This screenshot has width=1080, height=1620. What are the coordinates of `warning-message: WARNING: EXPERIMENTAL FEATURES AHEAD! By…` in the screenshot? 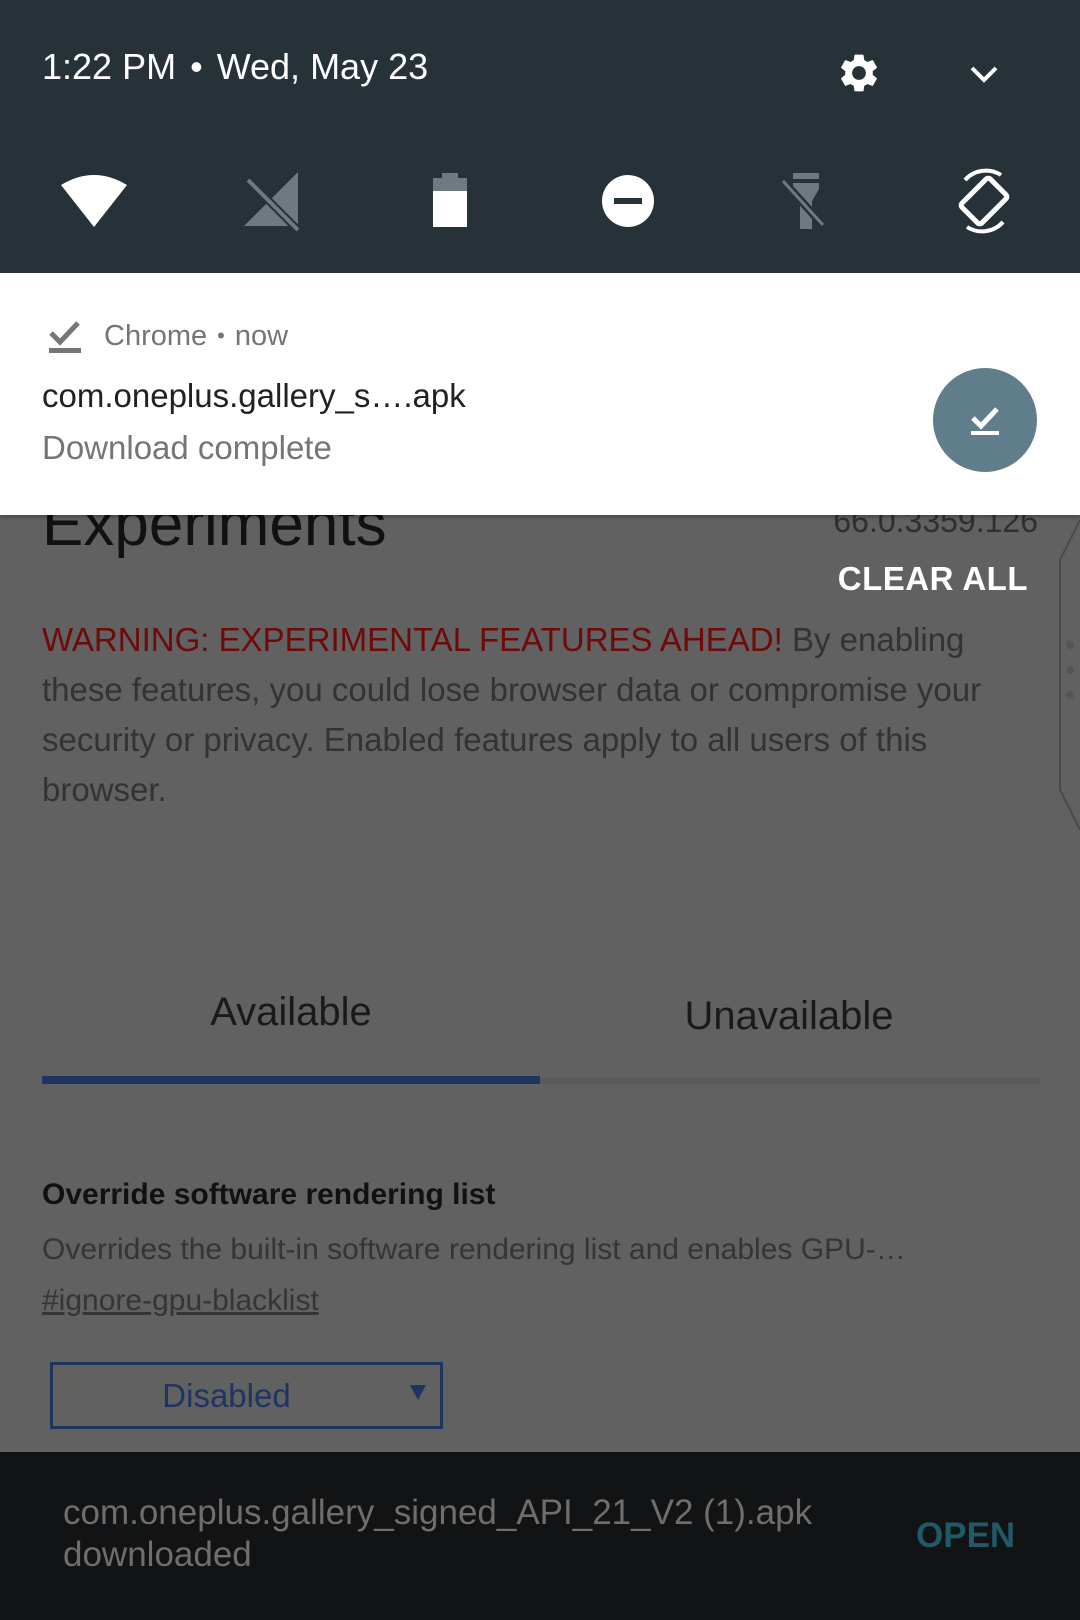 It's located at (542, 715).